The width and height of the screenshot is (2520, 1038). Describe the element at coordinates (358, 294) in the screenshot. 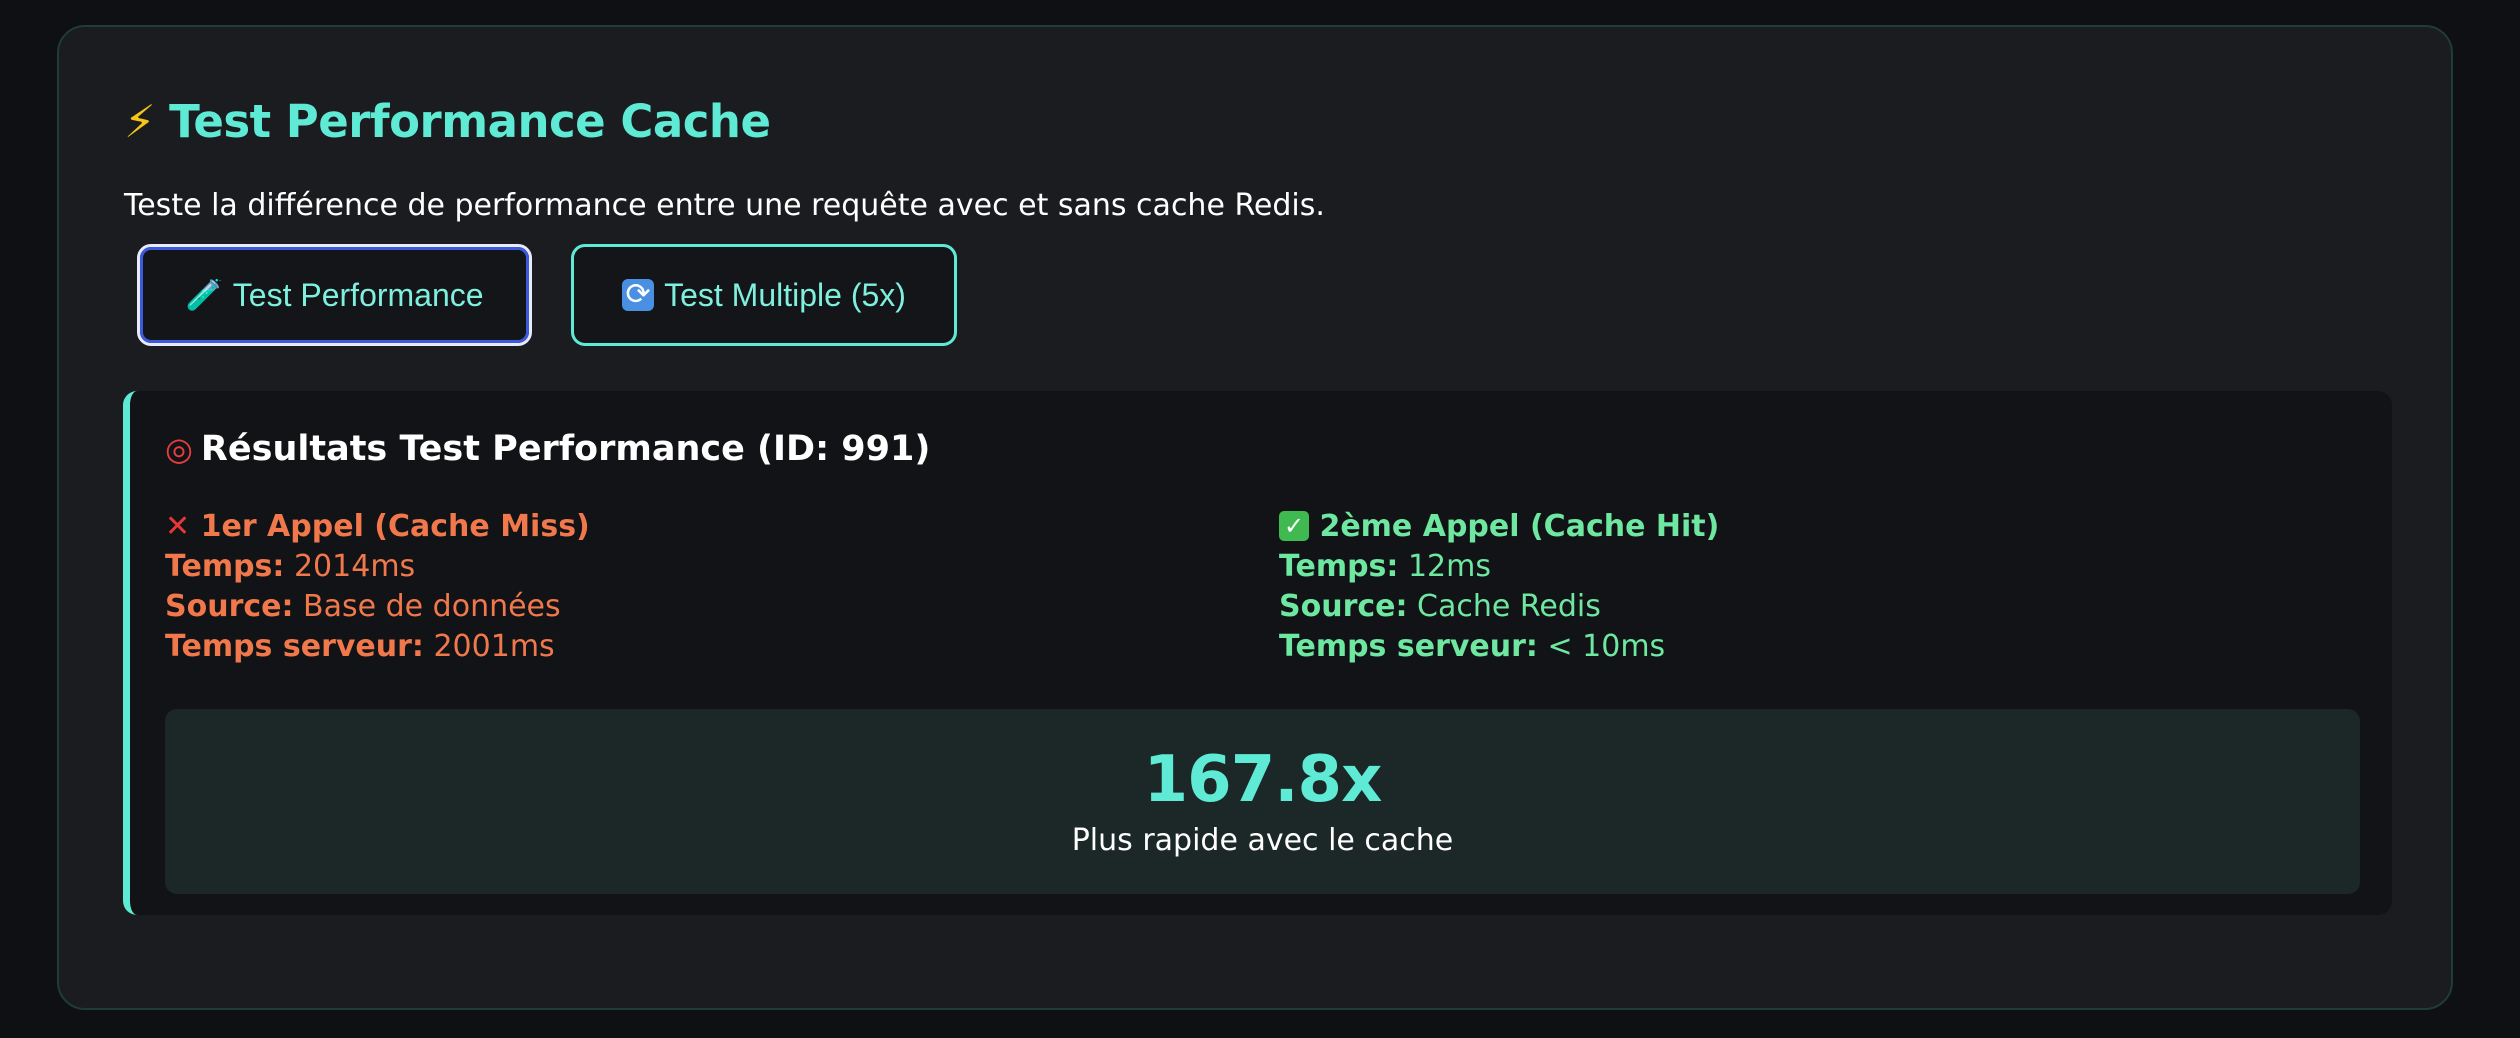

I see `test-performance-label: Test Performance` at that location.